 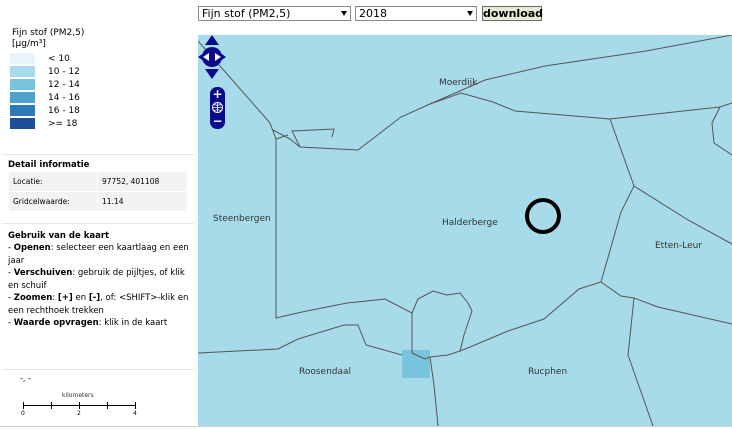 I want to click on detail-row-gridcell: Gridcelwaarde: 11.14, so click(x=98, y=201).